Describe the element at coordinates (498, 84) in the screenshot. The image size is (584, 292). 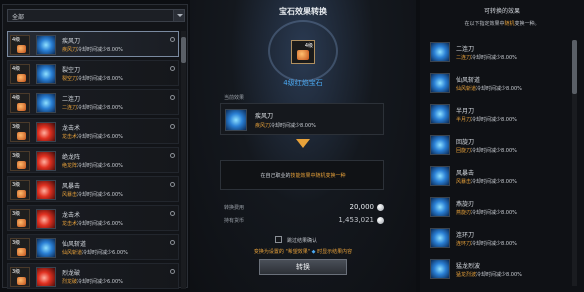
I see `possible-effect-item: 仙风斩道仙风斩道冷却时间减少8.00%` at that location.